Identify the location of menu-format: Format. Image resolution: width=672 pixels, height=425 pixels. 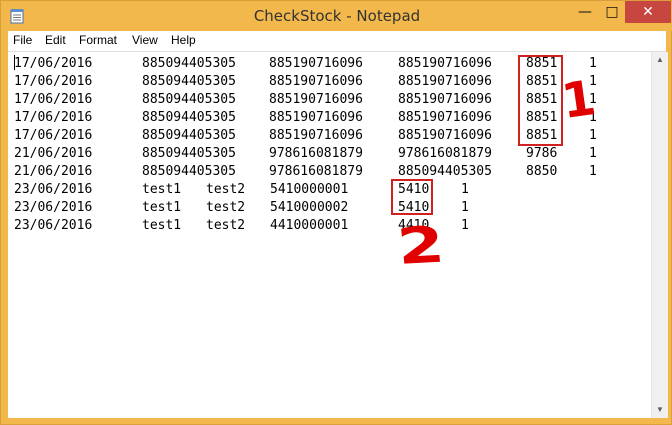
(98, 40).